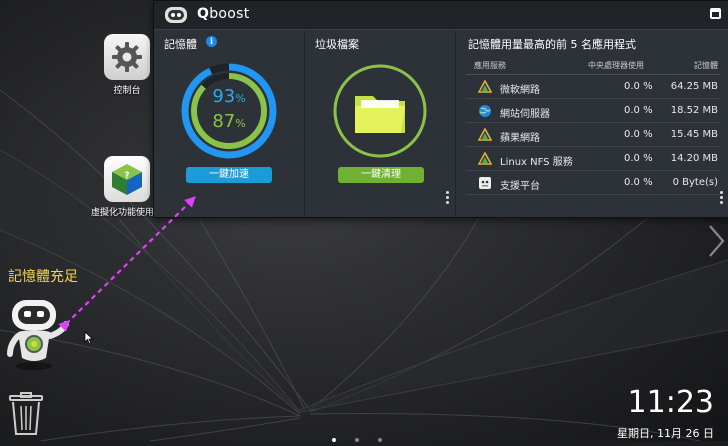 The width and height of the screenshot is (728, 446). I want to click on gear-icon, so click(127, 57).